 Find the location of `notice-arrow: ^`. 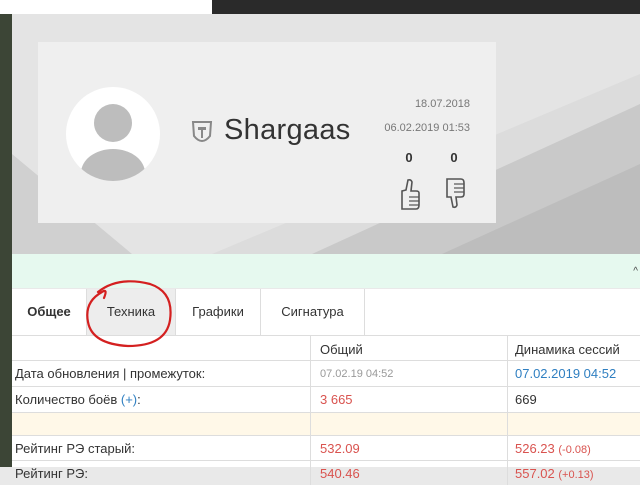

notice-arrow: ^ is located at coordinates (635, 271).